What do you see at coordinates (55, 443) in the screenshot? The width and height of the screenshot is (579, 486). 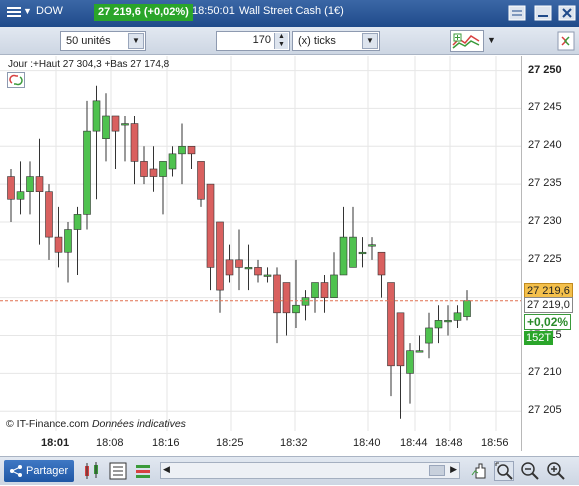 I see `x-tick-label: 18:01` at bounding box center [55, 443].